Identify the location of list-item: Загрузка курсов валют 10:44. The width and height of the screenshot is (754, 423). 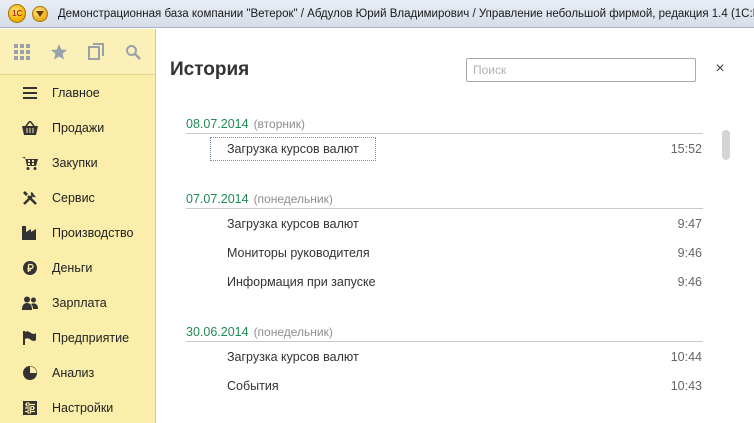
(444, 356).